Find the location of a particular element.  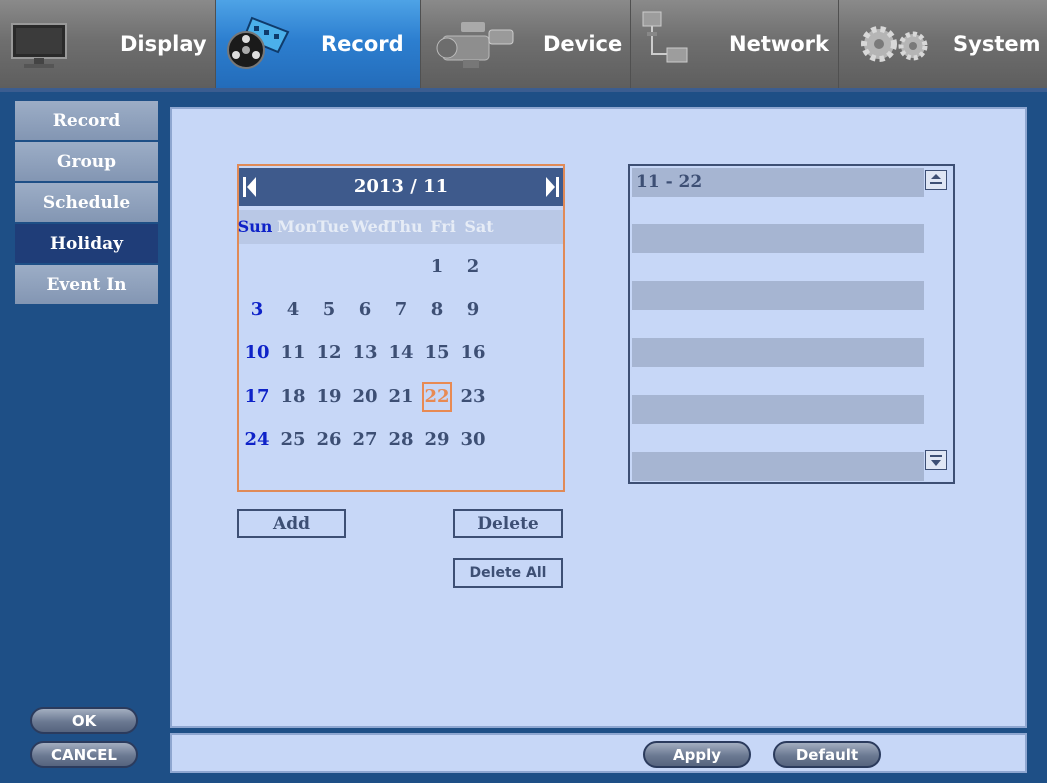

weekday-label: Mon is located at coordinates (297, 226).